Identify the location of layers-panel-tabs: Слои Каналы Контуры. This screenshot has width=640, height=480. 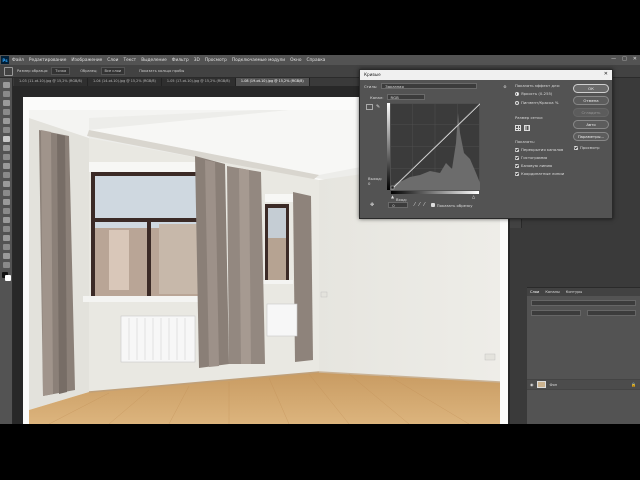
(583, 292).